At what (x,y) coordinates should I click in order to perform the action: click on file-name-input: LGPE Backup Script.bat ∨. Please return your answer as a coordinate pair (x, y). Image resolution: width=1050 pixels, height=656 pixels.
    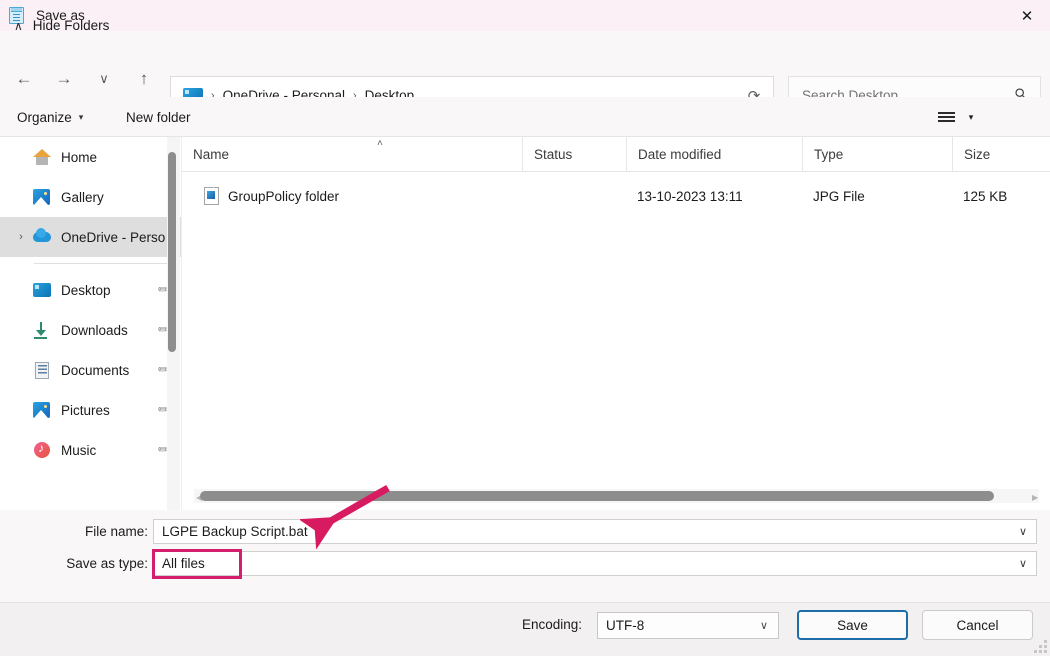
    Looking at the image, I should click on (595, 531).